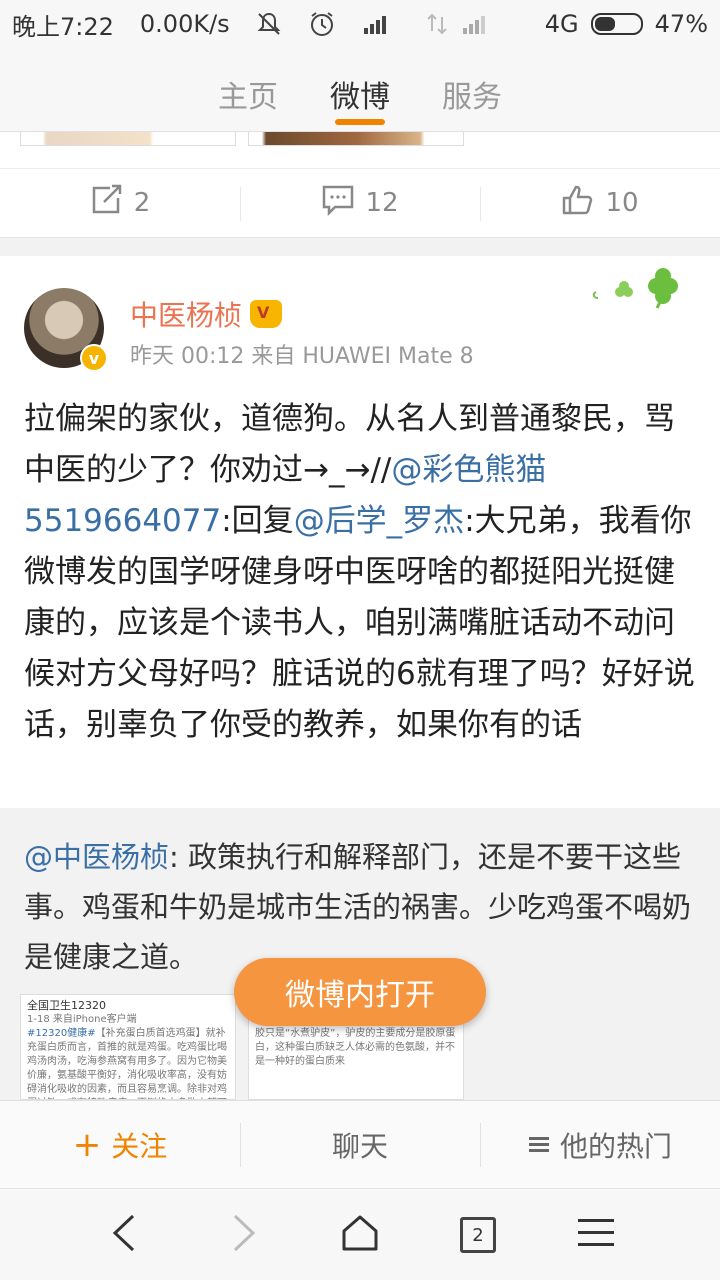 The image size is (720, 1280). I want to click on previous-post-photos, so click(360, 150).